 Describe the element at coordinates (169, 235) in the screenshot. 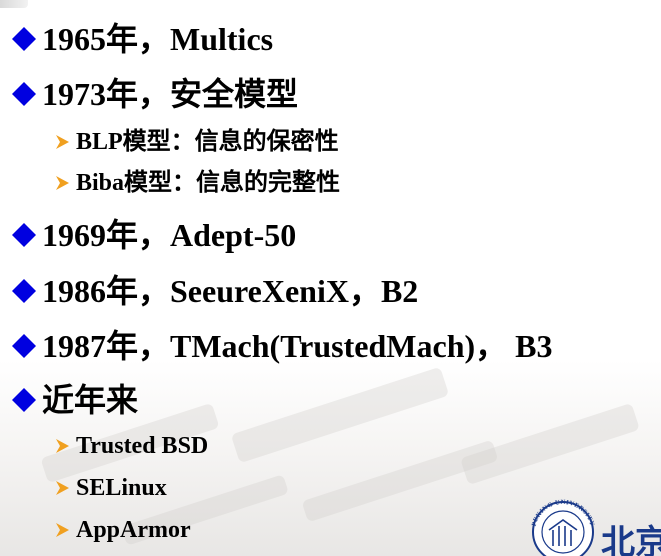

I see `list-item-text: 1969年，Adept-50` at that location.